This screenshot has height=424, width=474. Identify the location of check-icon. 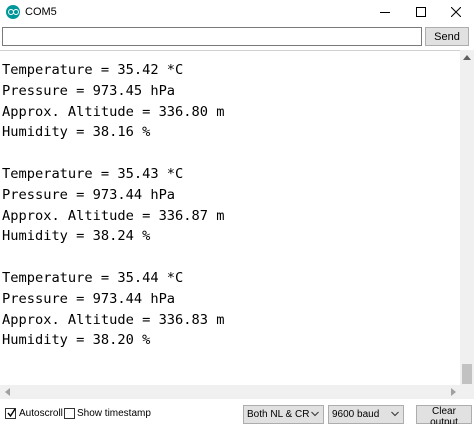
(11, 413).